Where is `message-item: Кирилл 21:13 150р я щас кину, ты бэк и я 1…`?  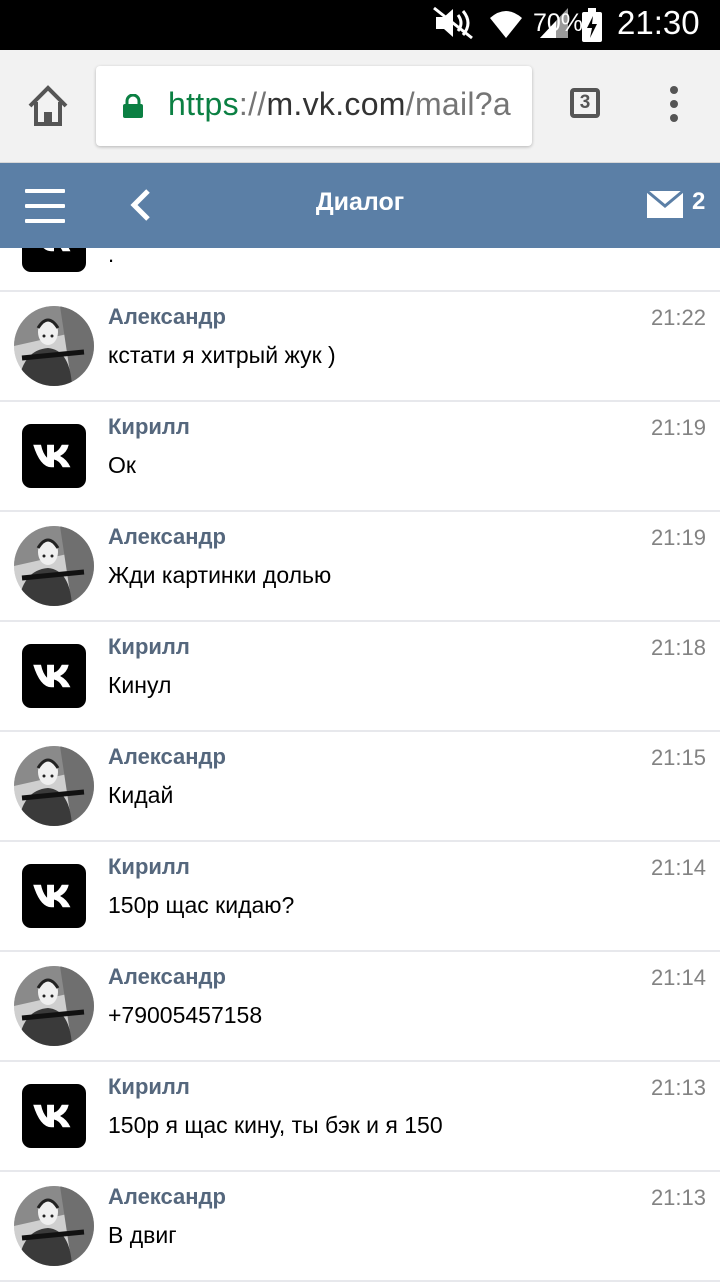
message-item: Кирилл 21:13 150р я щас кину, ты бэк и я 1… is located at coordinates (360, 1117).